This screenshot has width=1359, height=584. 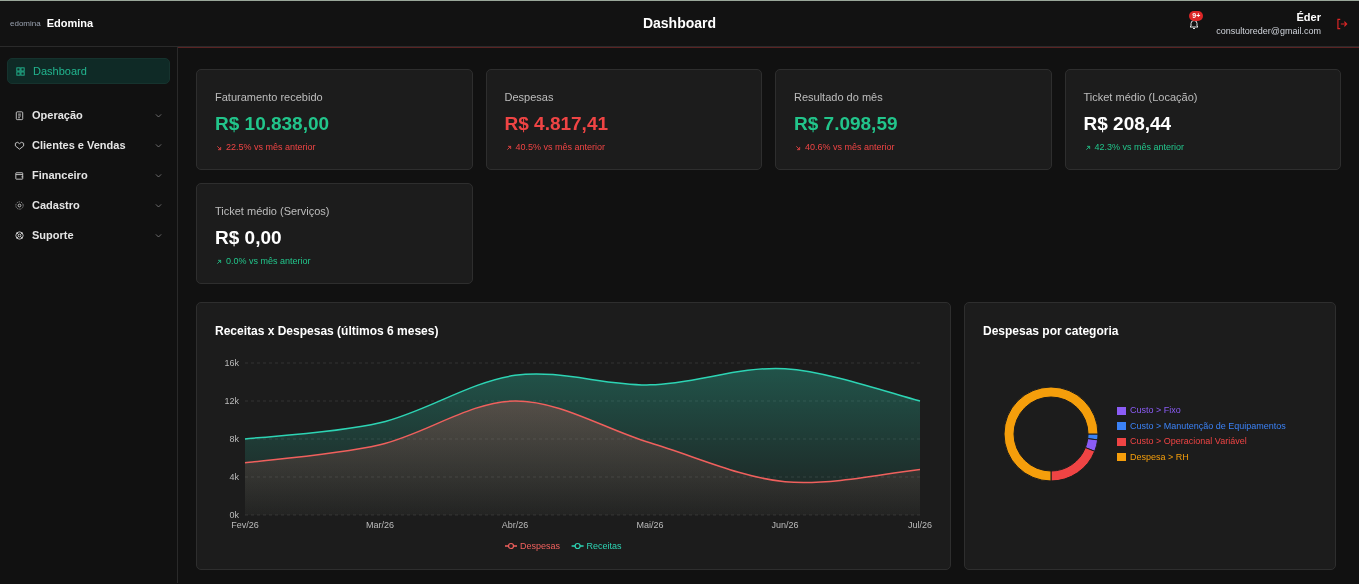 What do you see at coordinates (269, 97) in the screenshot?
I see `kpi-label: Faturamento recebido` at bounding box center [269, 97].